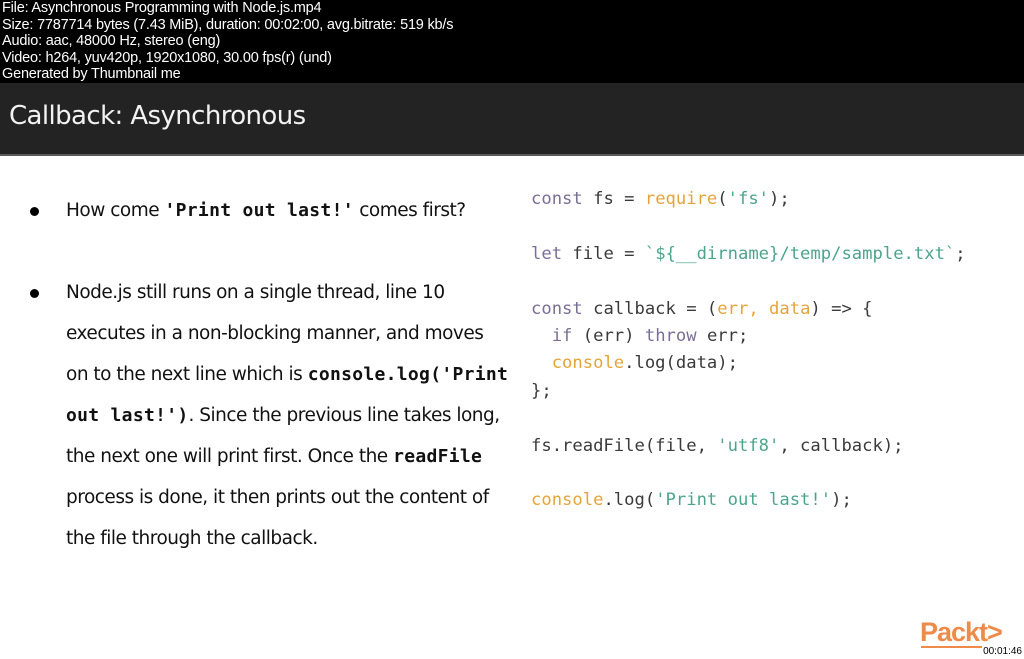 This screenshot has height=659, width=1024. What do you see at coordinates (1002, 651) in the screenshot?
I see `video-timestamp: 00:01:46` at bounding box center [1002, 651].